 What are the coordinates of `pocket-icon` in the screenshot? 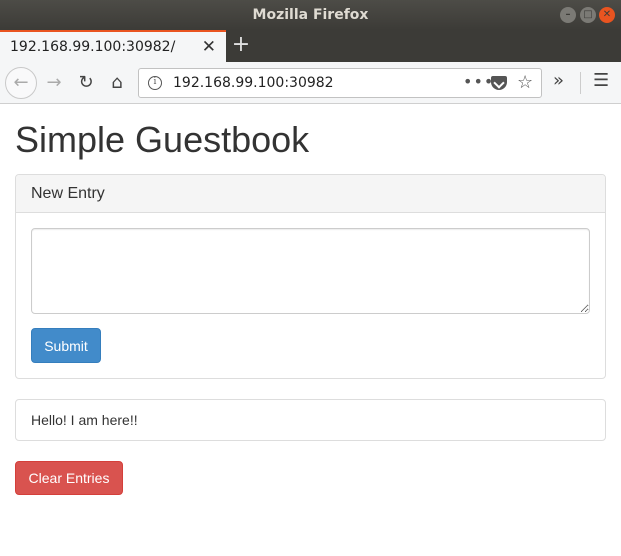 It's located at (499, 83).